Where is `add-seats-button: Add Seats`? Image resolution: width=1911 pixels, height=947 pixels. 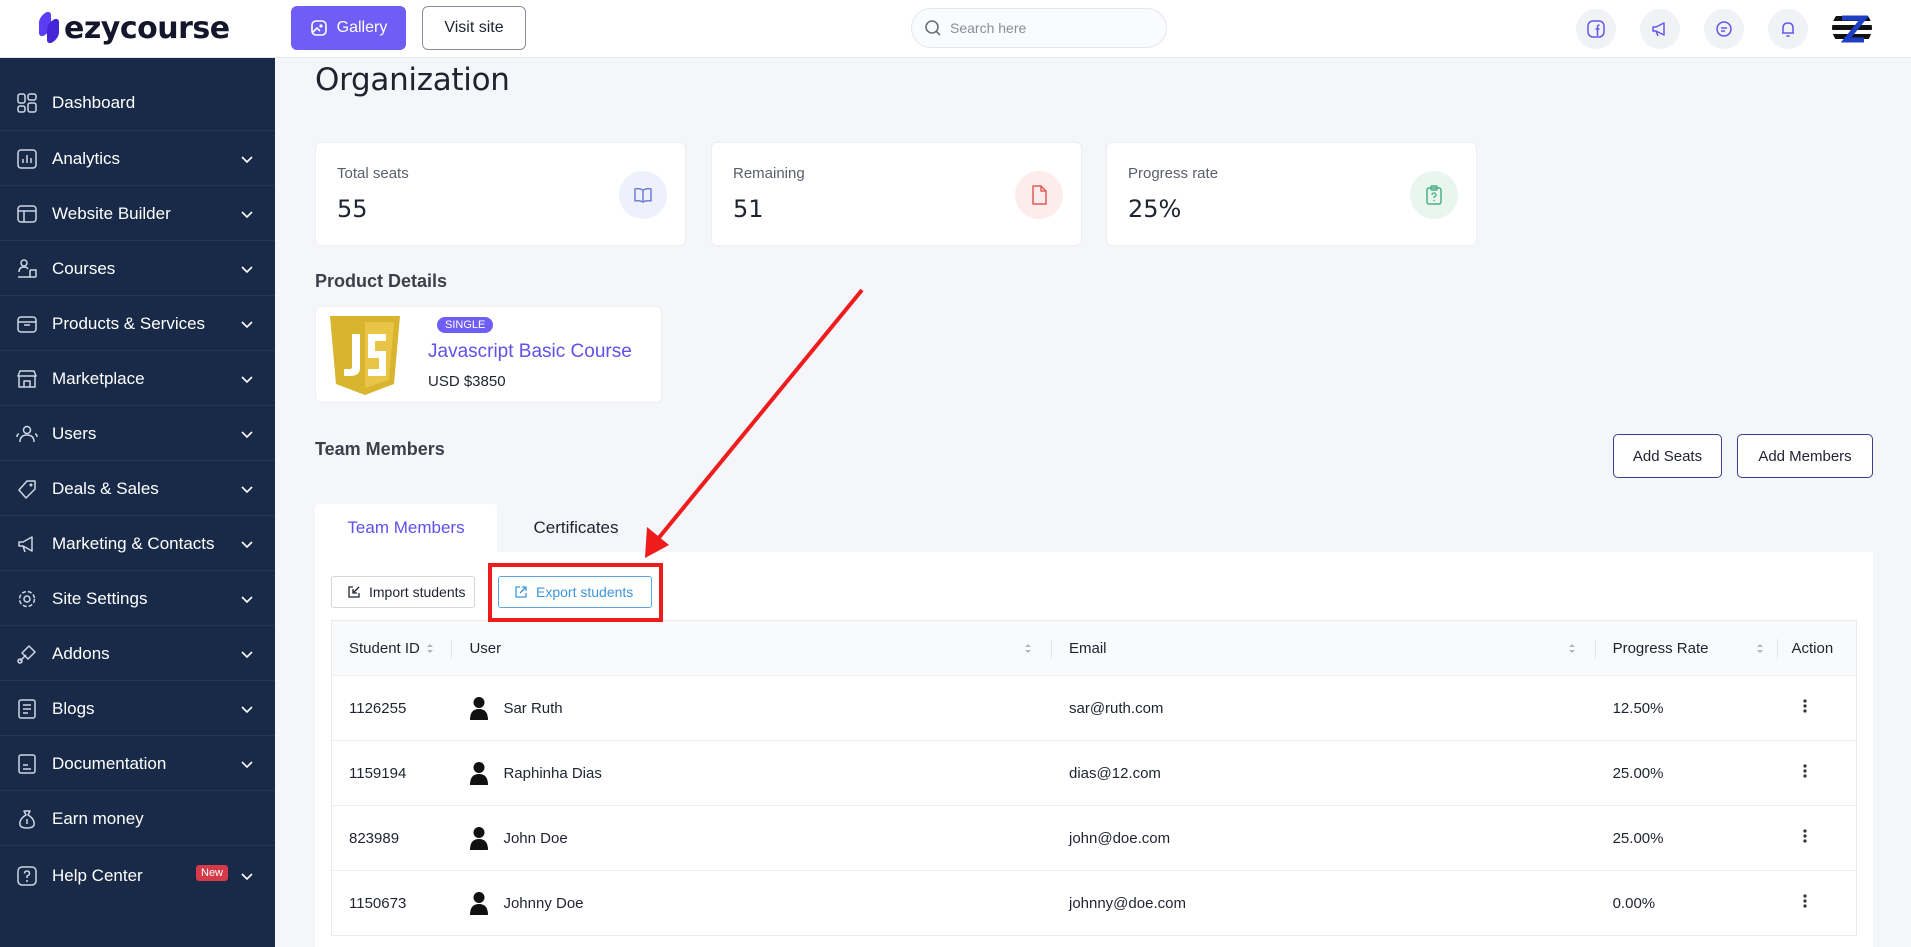 add-seats-button: Add Seats is located at coordinates (1667, 456).